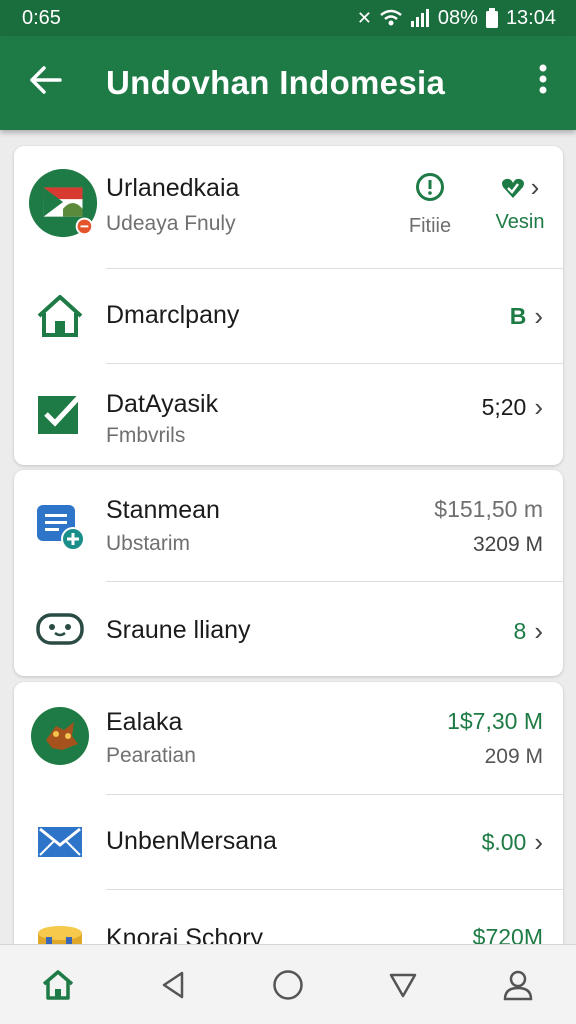 The image size is (576, 1024). I want to click on battery-icon, so click(491, 18).